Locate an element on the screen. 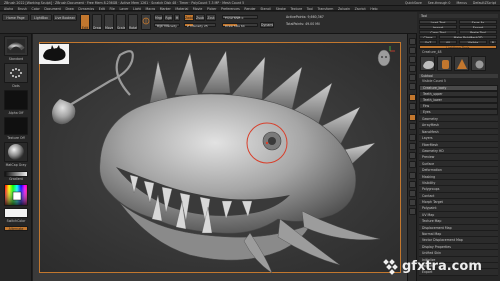 This screenshot has height=281, width=500. menu-help: Help is located at coordinates (373, 9).